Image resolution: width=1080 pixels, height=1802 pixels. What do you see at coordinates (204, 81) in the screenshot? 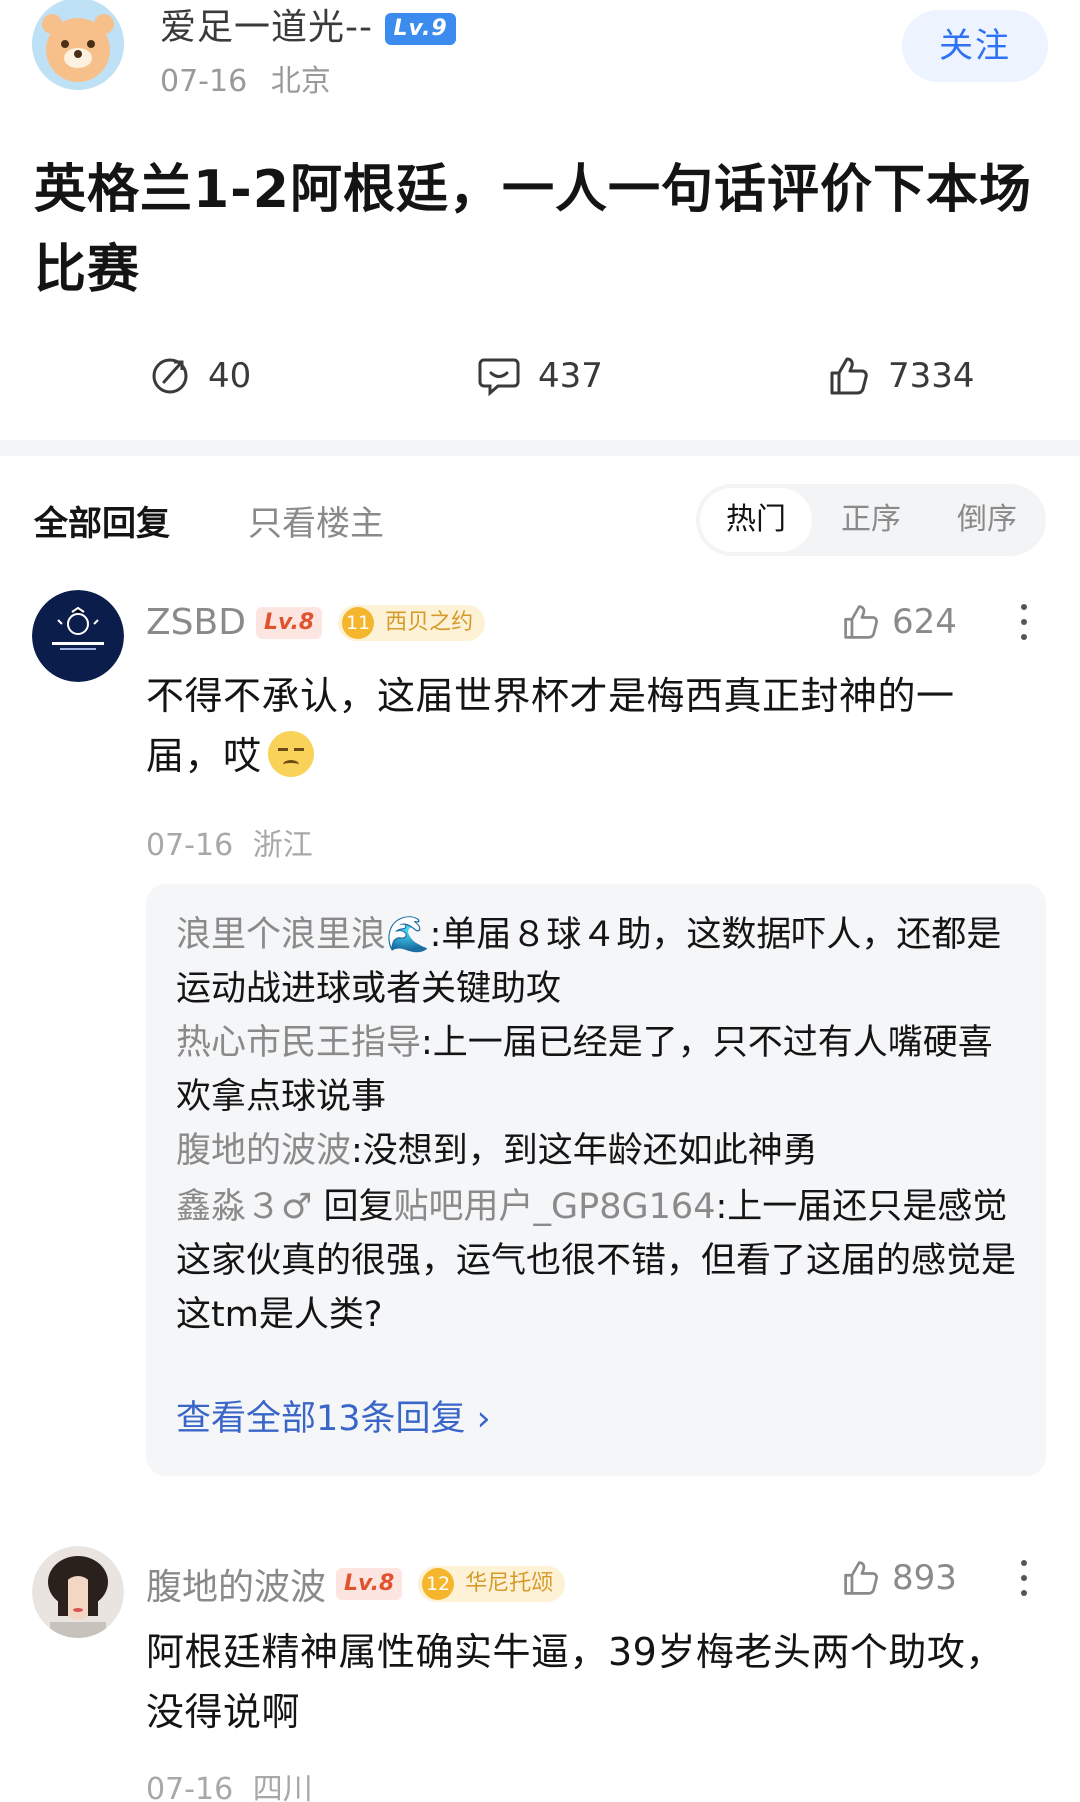
I see `post-date: 07-16` at bounding box center [204, 81].